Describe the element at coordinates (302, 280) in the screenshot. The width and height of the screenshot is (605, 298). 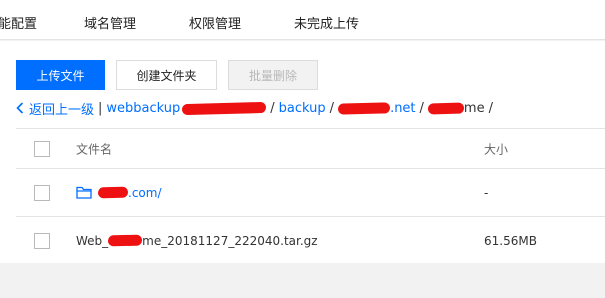
I see `page-background` at that location.